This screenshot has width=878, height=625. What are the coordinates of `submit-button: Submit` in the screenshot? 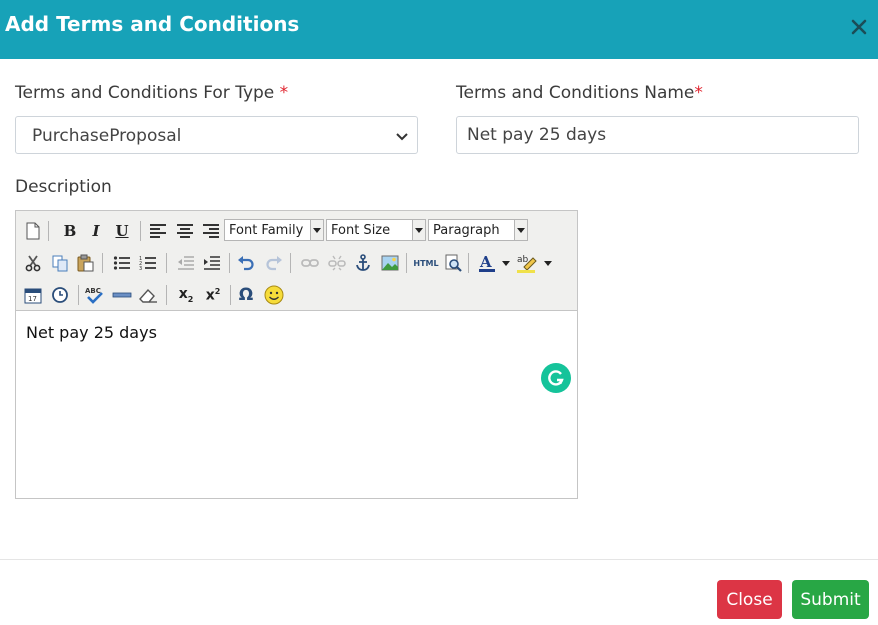 It's located at (830, 599).